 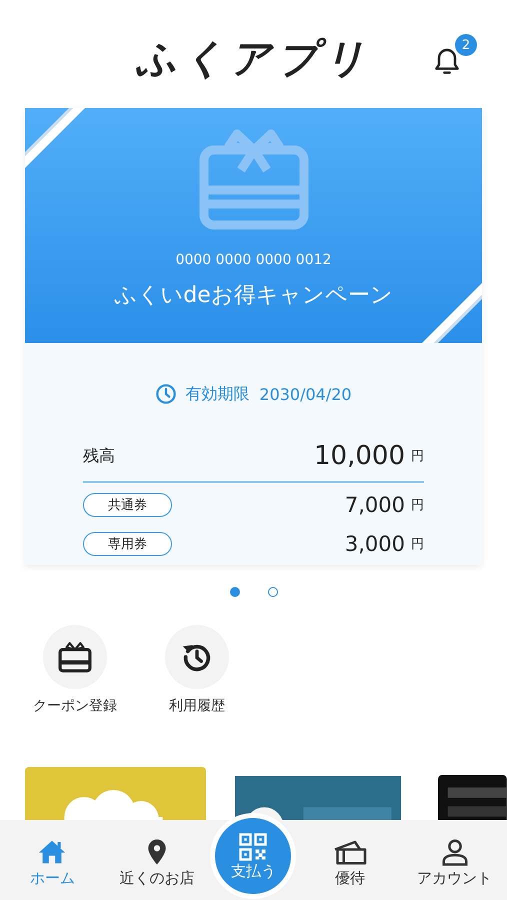 What do you see at coordinates (359, 456) in the screenshot?
I see `balance-amount: 10,000` at bounding box center [359, 456].